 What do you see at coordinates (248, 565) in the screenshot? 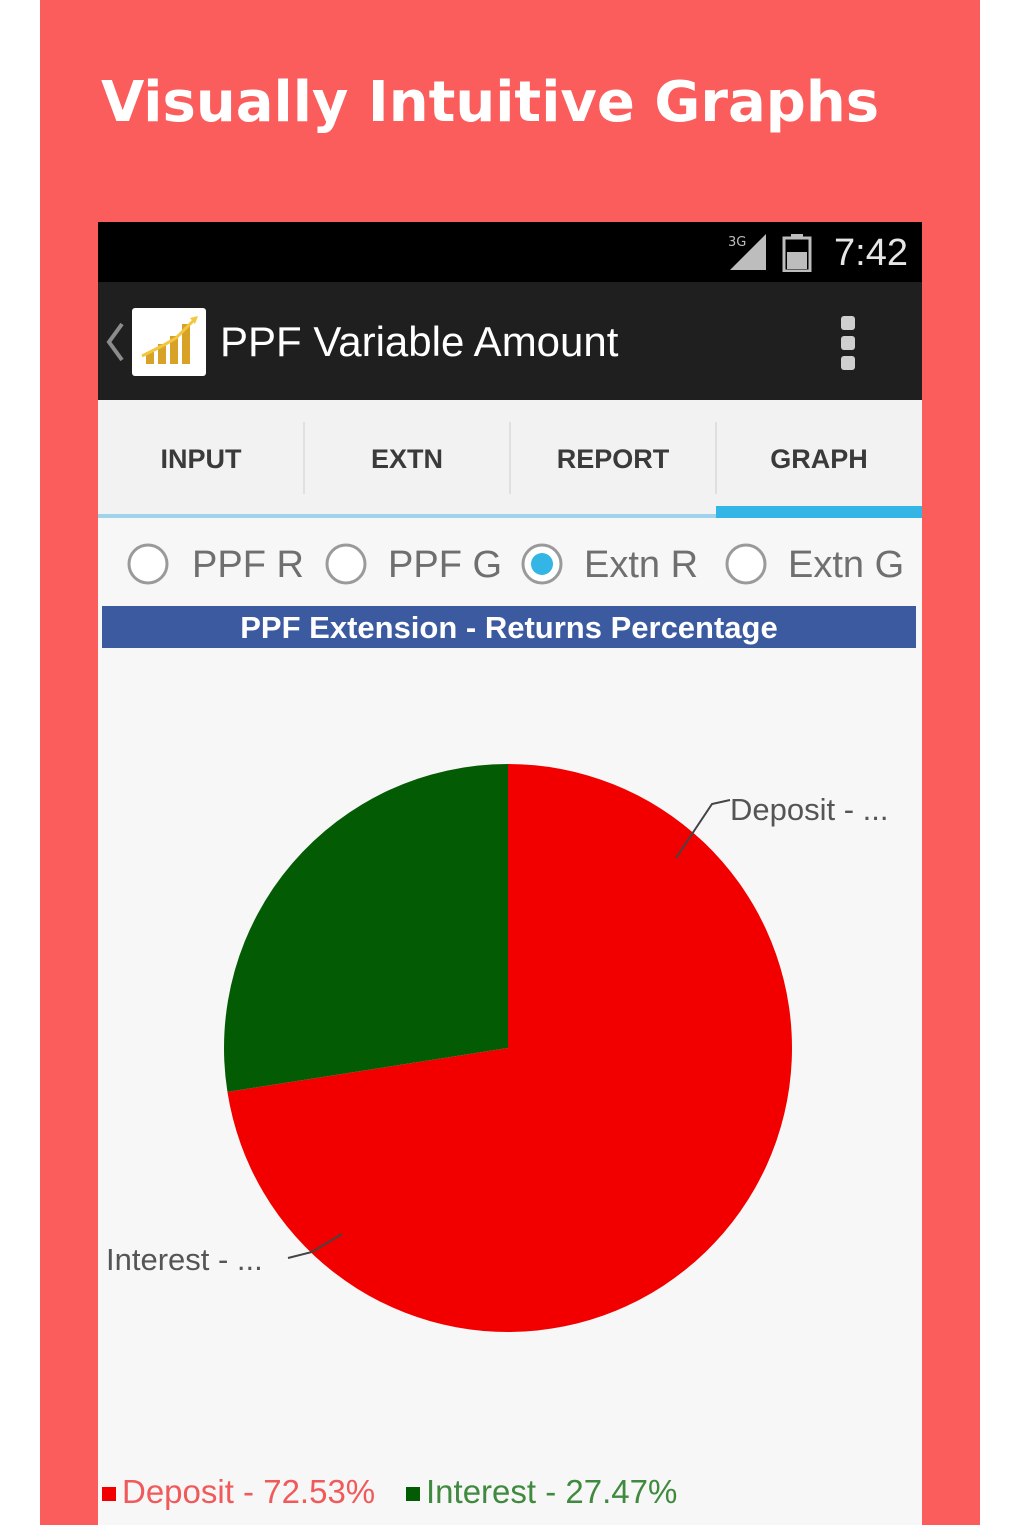
I see `radio-label-ppf-r: PPF R` at bounding box center [248, 565].